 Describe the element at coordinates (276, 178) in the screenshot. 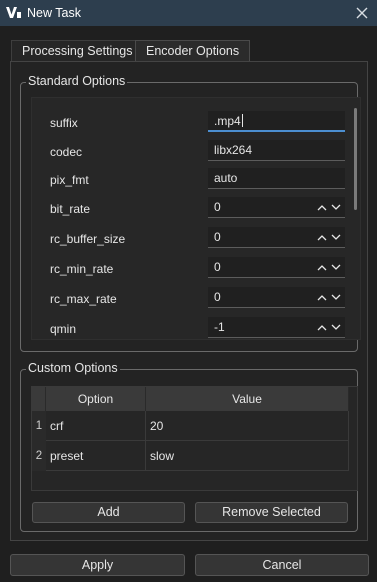

I see `pix-fmt-input: auto` at that location.